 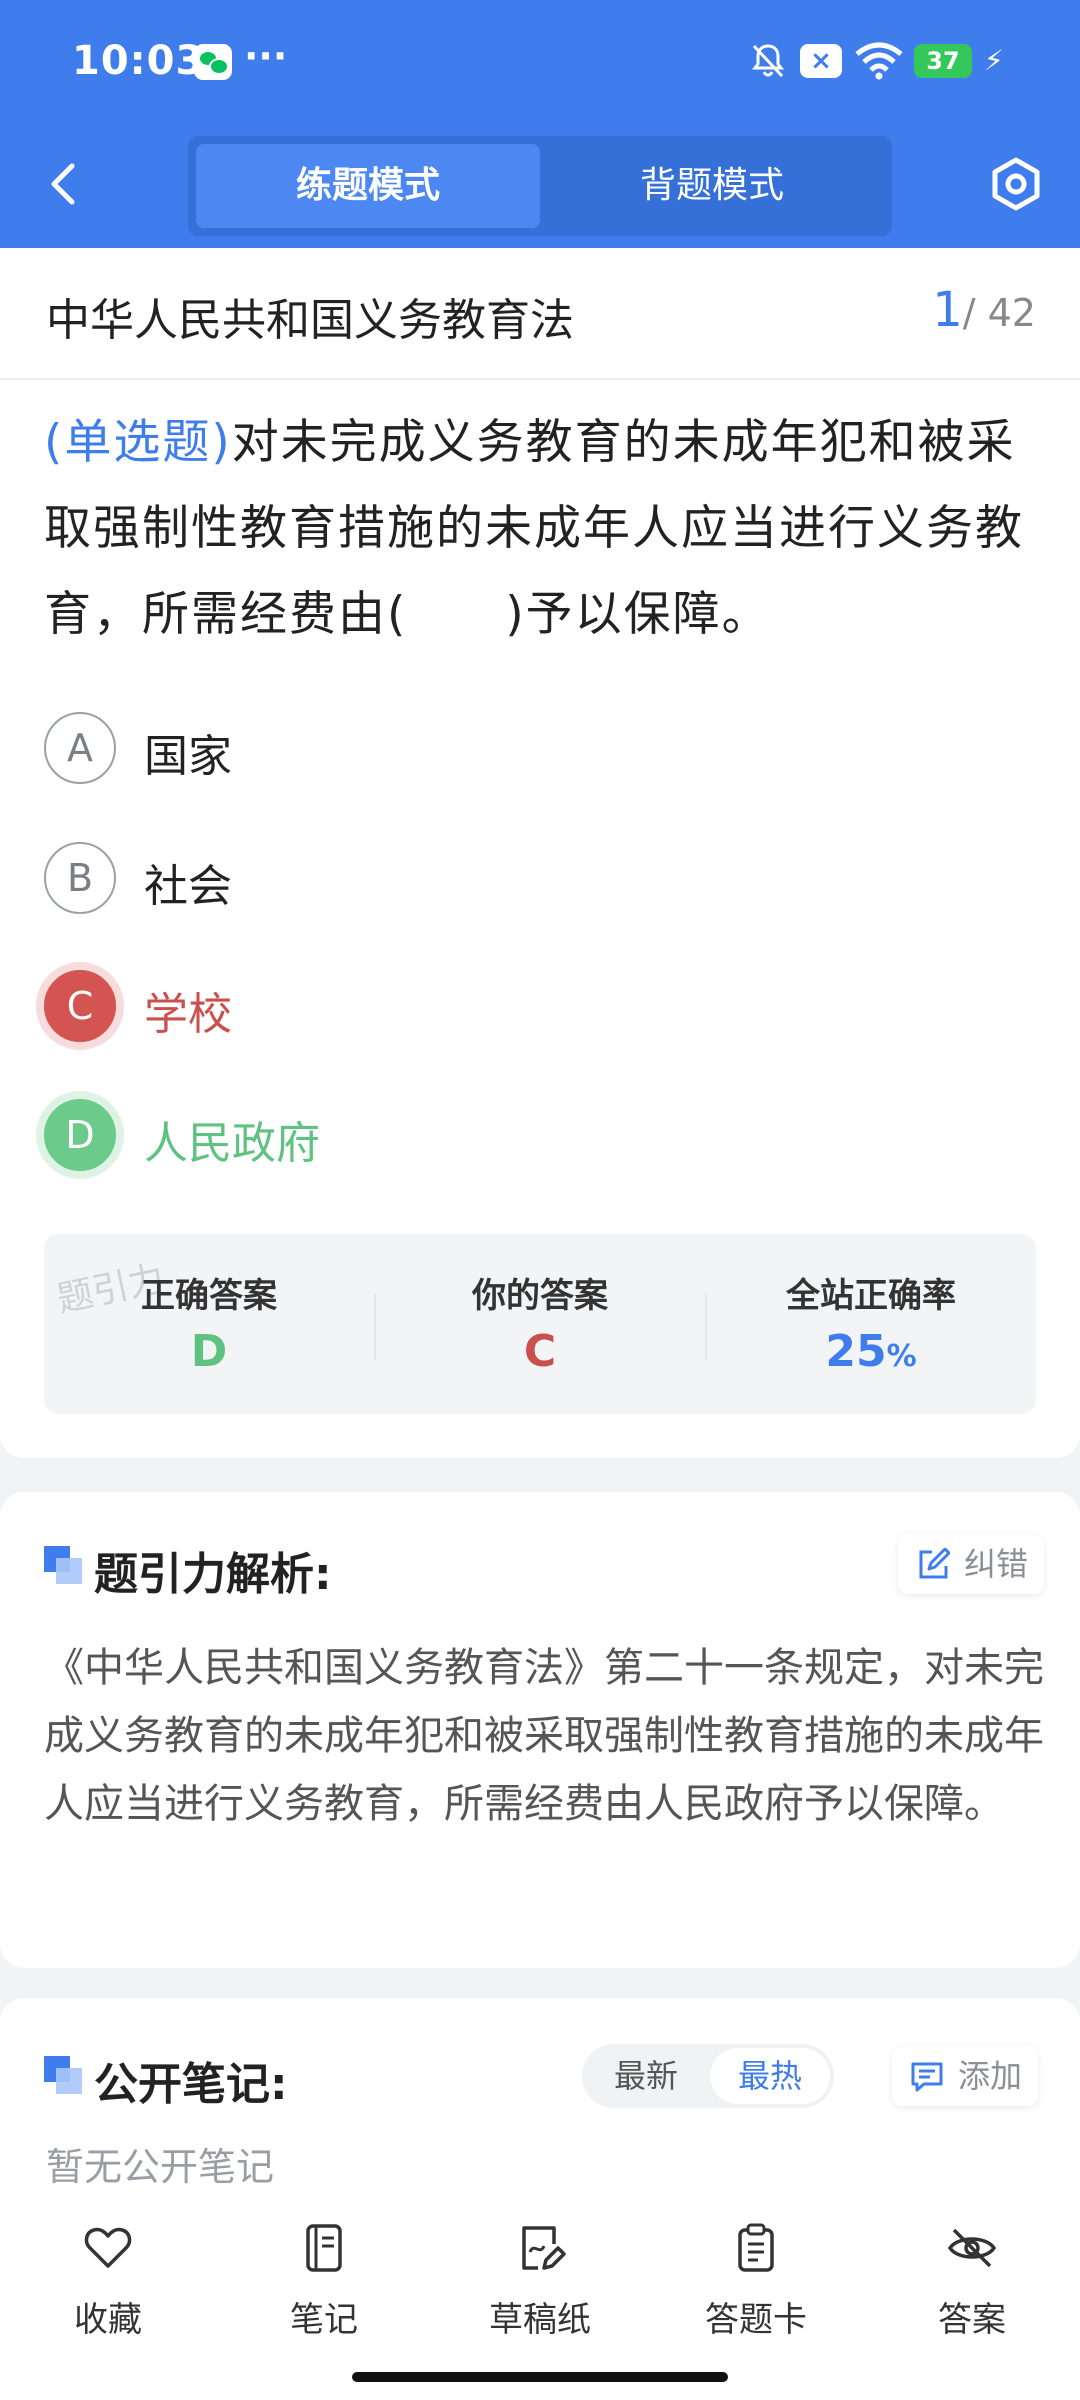 I want to click on answer-stats: 题引力 正确答案 D 你的答案 C 全站正确率 25%, so click(x=540, y=1324).